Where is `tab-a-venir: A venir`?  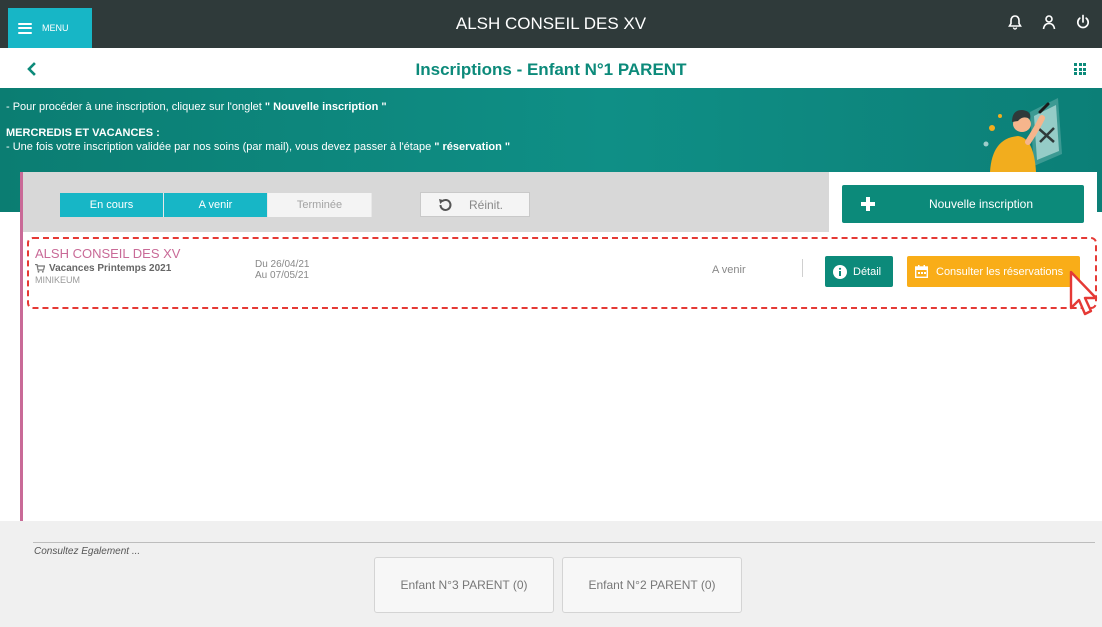 tab-a-venir: A venir is located at coordinates (216, 205).